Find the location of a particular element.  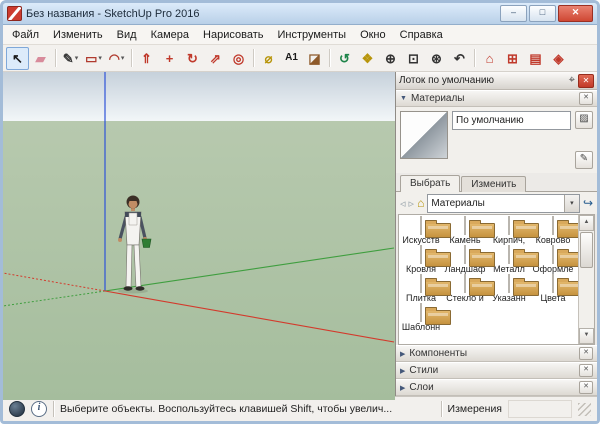

home-button: ⌂ is located at coordinates (420, 203).